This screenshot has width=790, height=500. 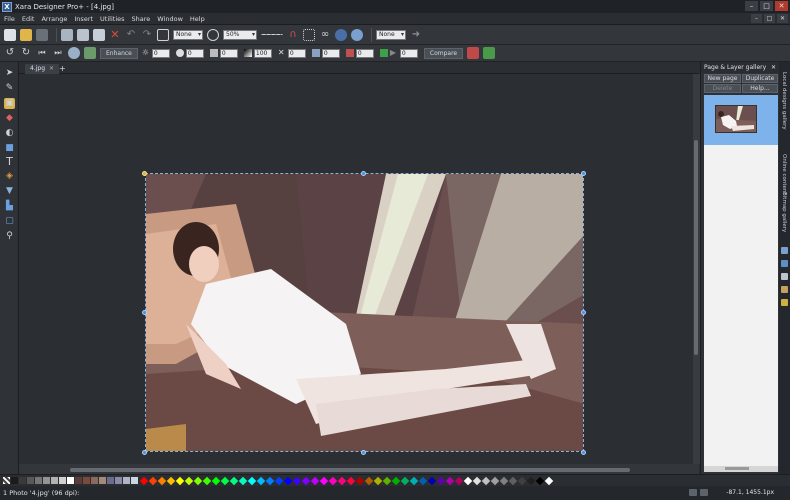 What do you see at coordinates (74, 53) in the screenshot?
I see `magic-zoom-icon` at bounding box center [74, 53].